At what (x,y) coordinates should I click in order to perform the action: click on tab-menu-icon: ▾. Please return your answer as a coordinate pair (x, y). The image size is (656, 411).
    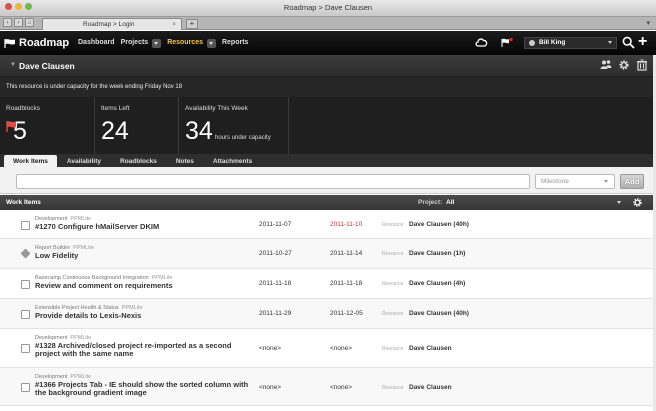
    Looking at the image, I should click on (648, 23).